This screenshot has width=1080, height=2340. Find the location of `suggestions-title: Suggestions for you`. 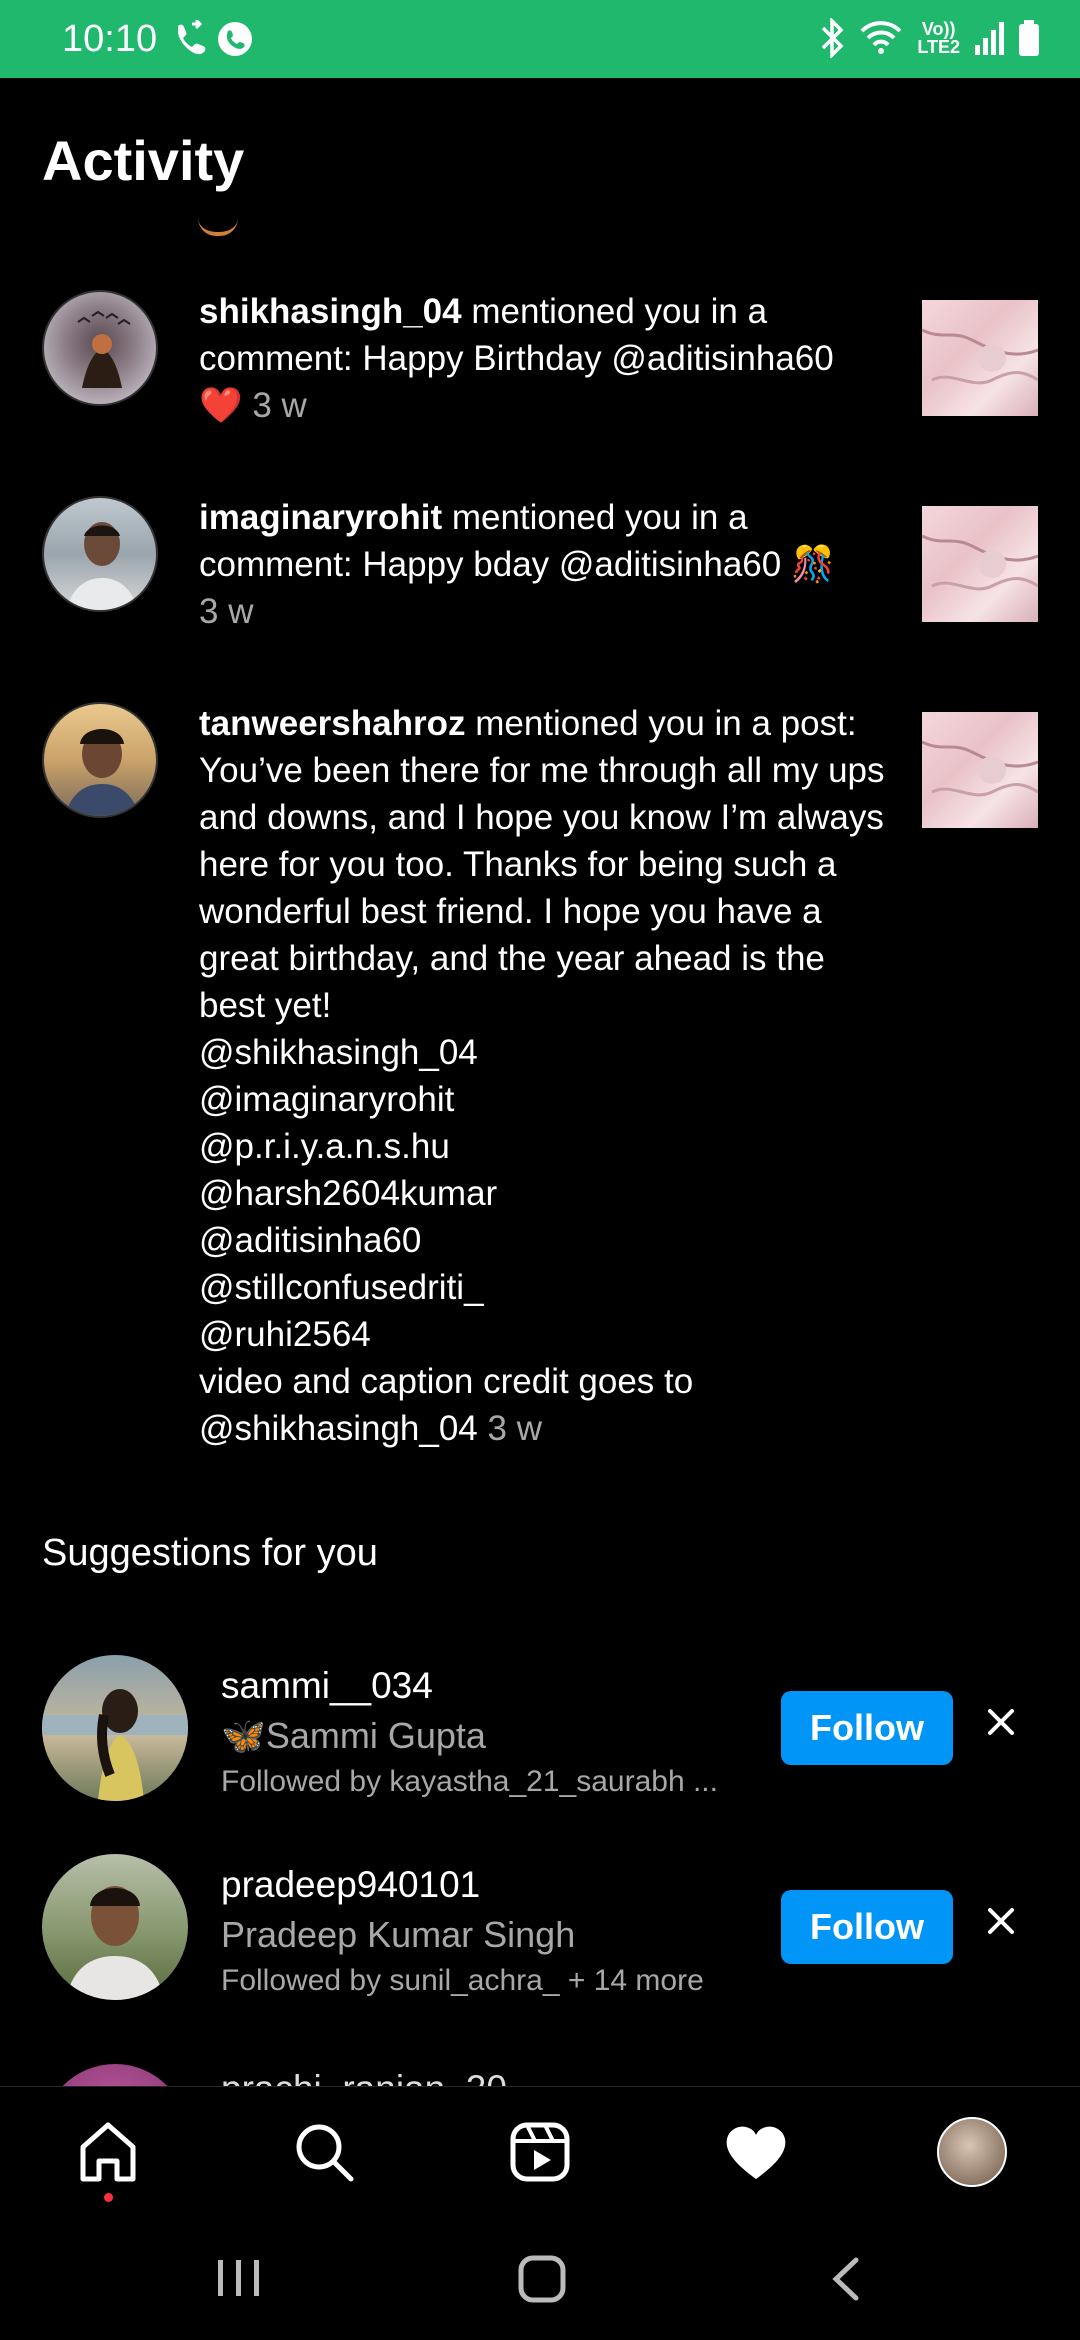

suggestions-title: Suggestions for you is located at coordinates (210, 1553).